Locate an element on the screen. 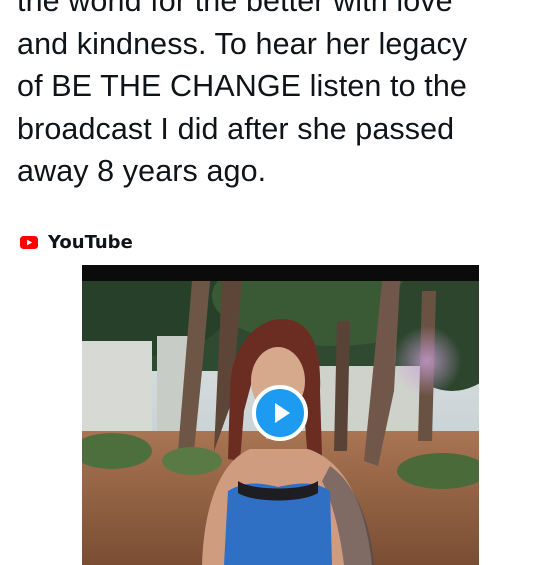  tweet-text-line: and kindness. To hear her legacy is located at coordinates (242, 43).